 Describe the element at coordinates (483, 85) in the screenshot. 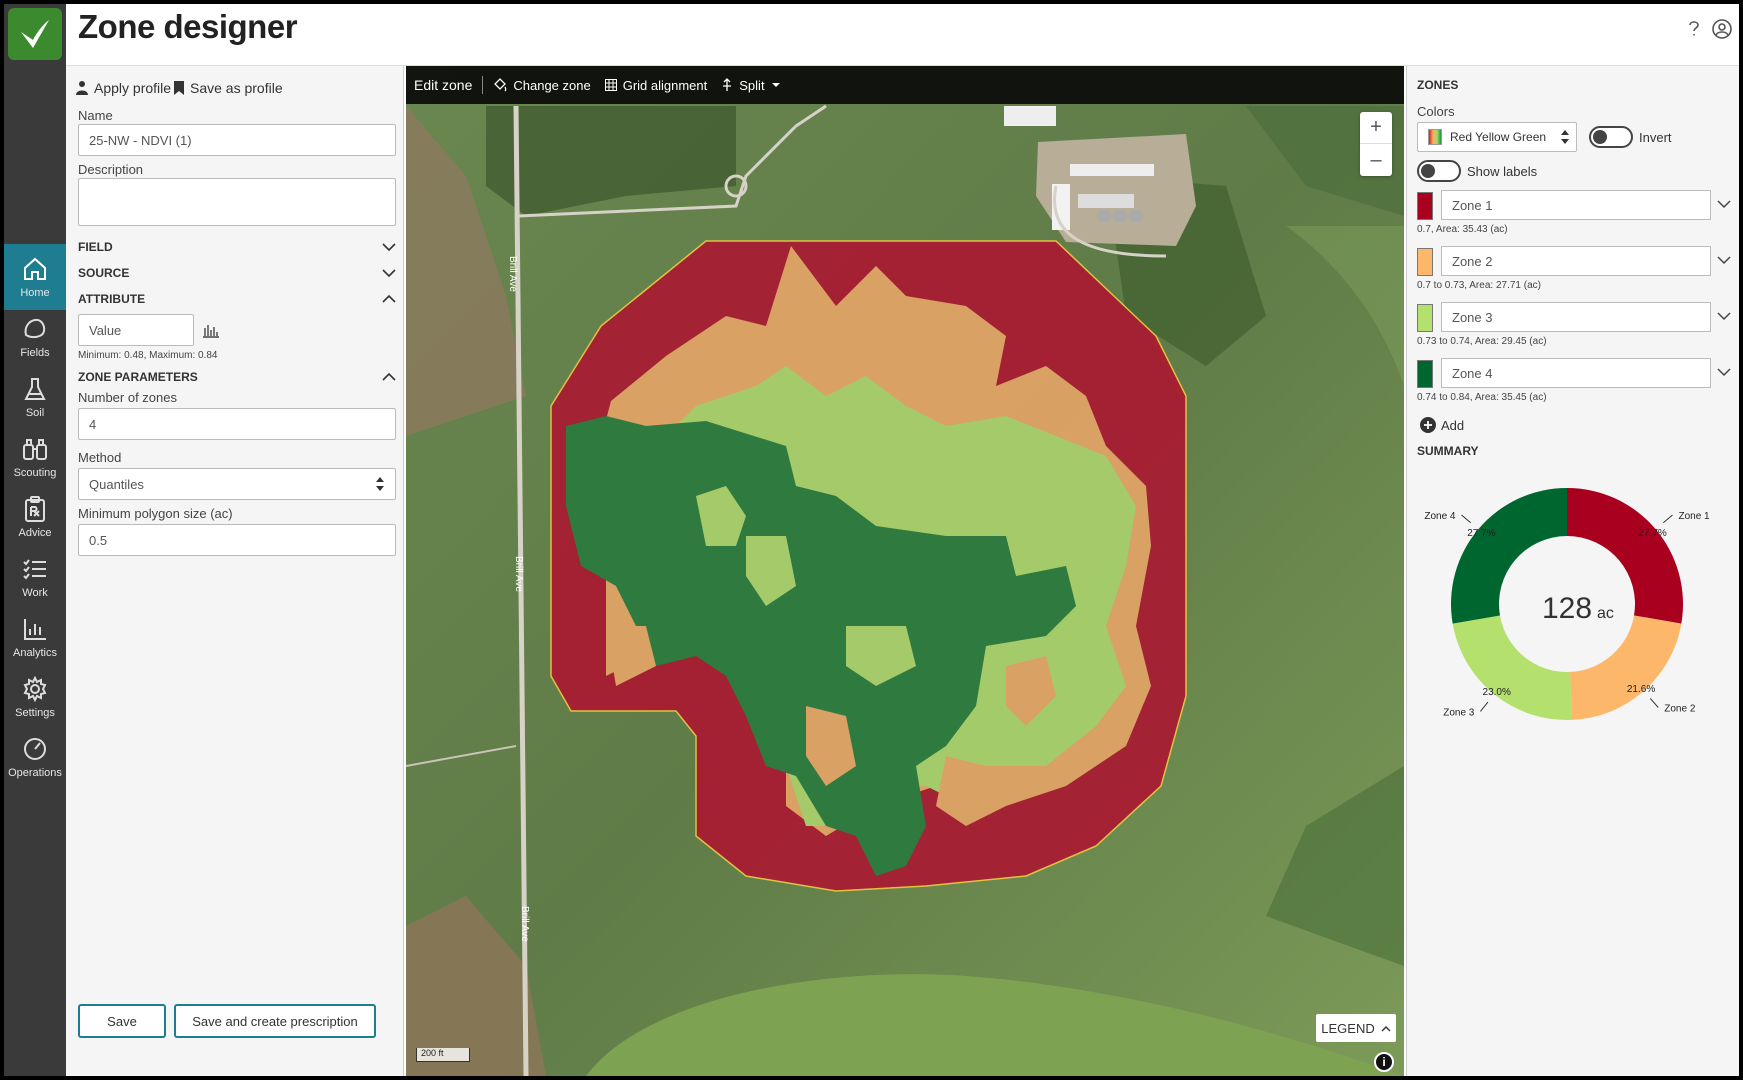

I see `toolbar-divider` at that location.